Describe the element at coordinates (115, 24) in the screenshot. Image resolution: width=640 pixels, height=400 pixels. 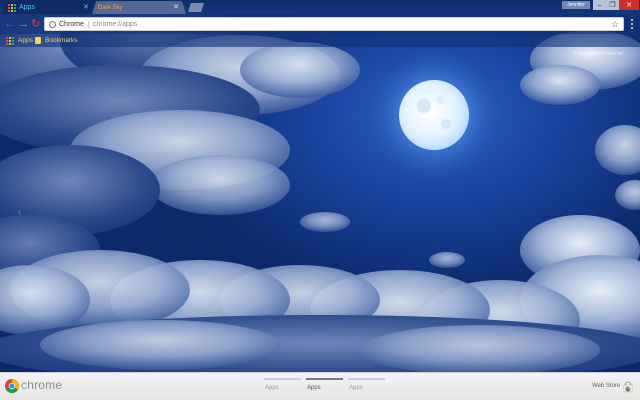
I see `url-text: chrome://apps` at that location.